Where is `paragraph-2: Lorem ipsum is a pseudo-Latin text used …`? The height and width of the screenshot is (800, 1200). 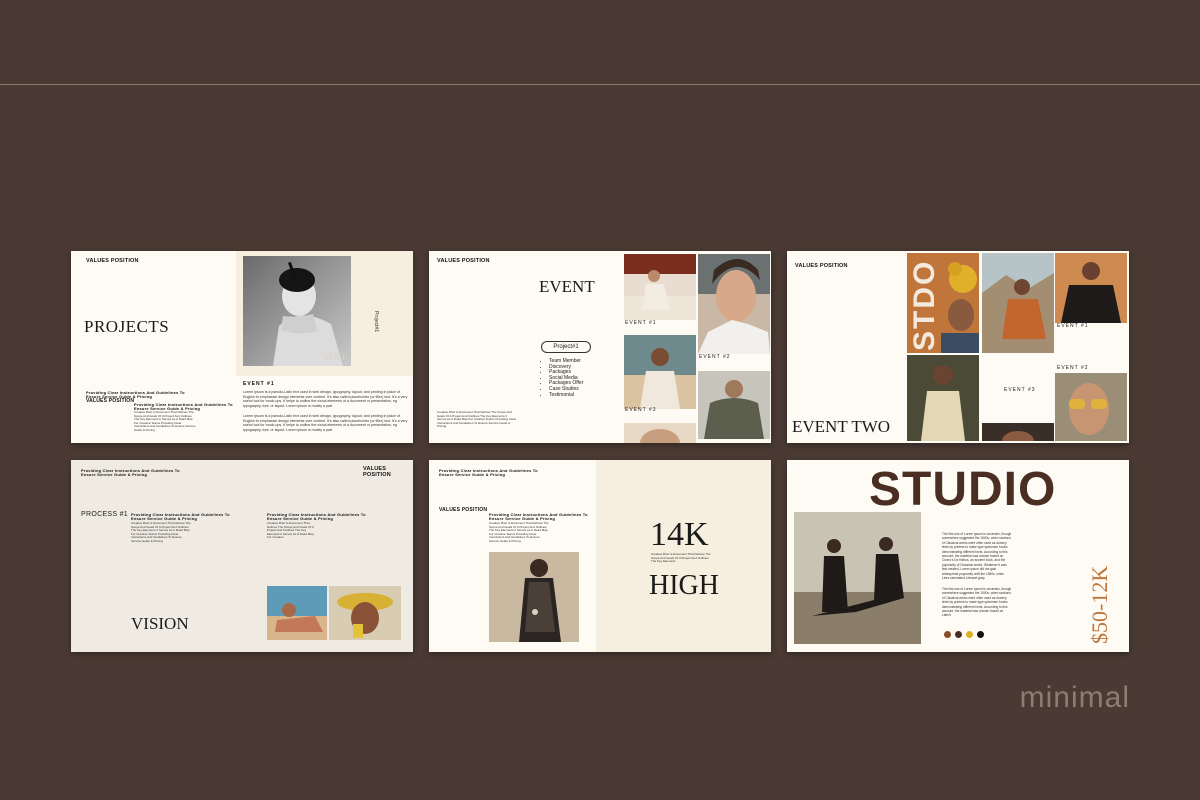
paragraph-2: Lorem ipsum is a pseudo-Latin text used … is located at coordinates (325, 423).